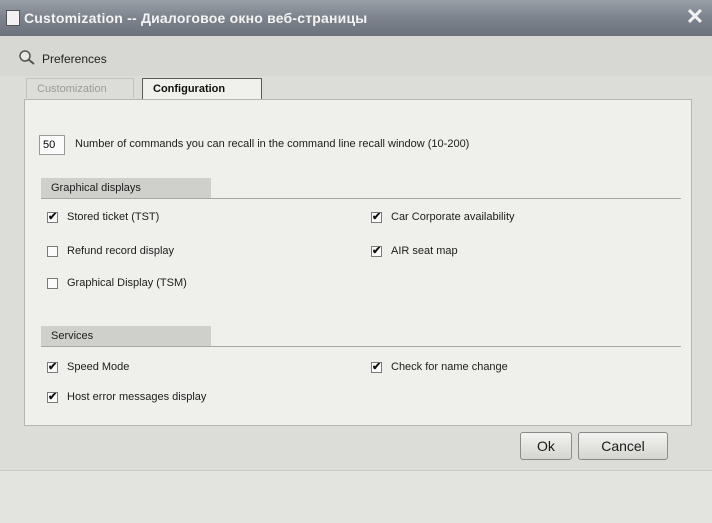  Describe the element at coordinates (52, 145) in the screenshot. I see `recall-count-input` at that location.